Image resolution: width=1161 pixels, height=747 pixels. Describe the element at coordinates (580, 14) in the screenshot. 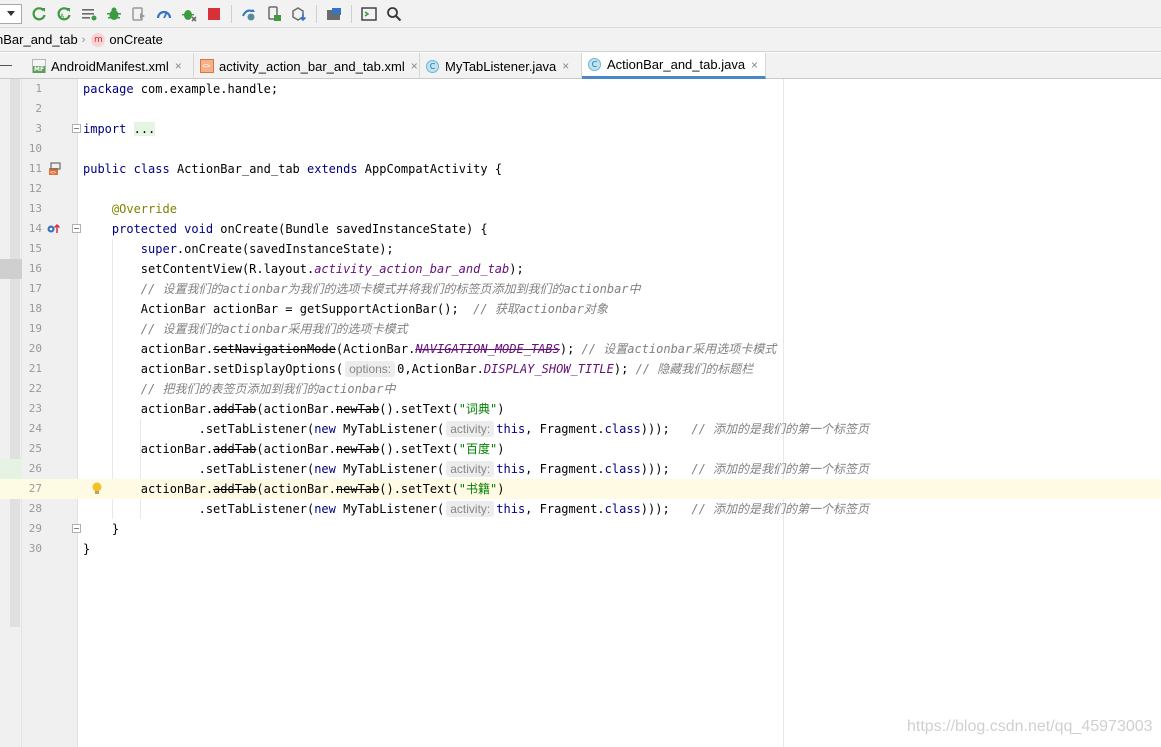

I see `main-toolbar: A` at that location.